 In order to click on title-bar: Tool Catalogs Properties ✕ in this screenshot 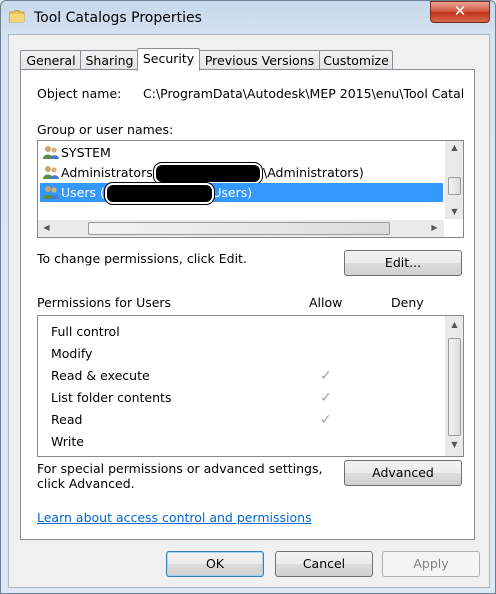, I will do `click(248, 18)`.